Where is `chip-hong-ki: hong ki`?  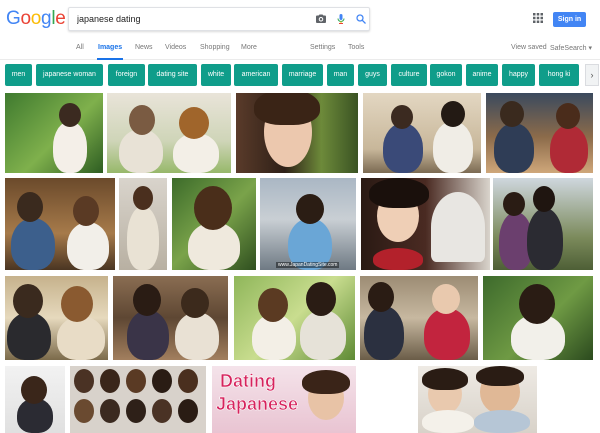
chip-hong-ki: hong ki is located at coordinates (559, 75).